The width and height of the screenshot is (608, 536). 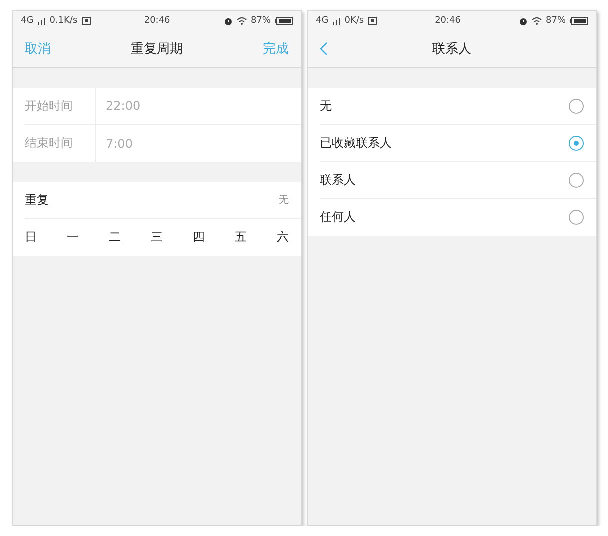 What do you see at coordinates (356, 143) in the screenshot?
I see `option-label: 已收藏联系人` at bounding box center [356, 143].